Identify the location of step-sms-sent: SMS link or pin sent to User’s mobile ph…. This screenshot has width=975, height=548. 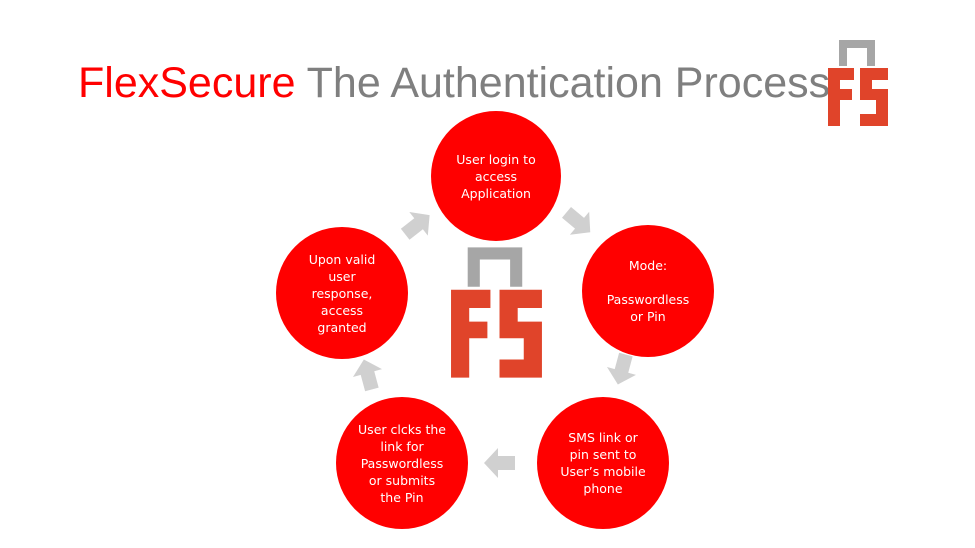
(603, 463).